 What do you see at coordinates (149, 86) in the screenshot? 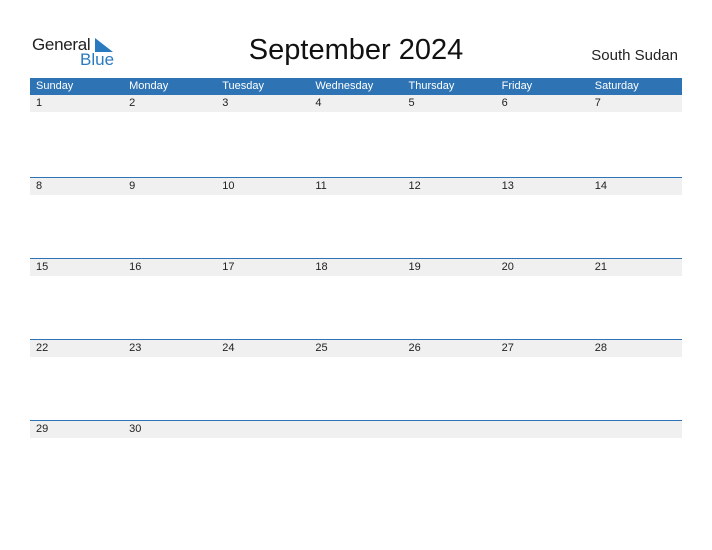
I see `weekday-monday: Monday` at bounding box center [149, 86].